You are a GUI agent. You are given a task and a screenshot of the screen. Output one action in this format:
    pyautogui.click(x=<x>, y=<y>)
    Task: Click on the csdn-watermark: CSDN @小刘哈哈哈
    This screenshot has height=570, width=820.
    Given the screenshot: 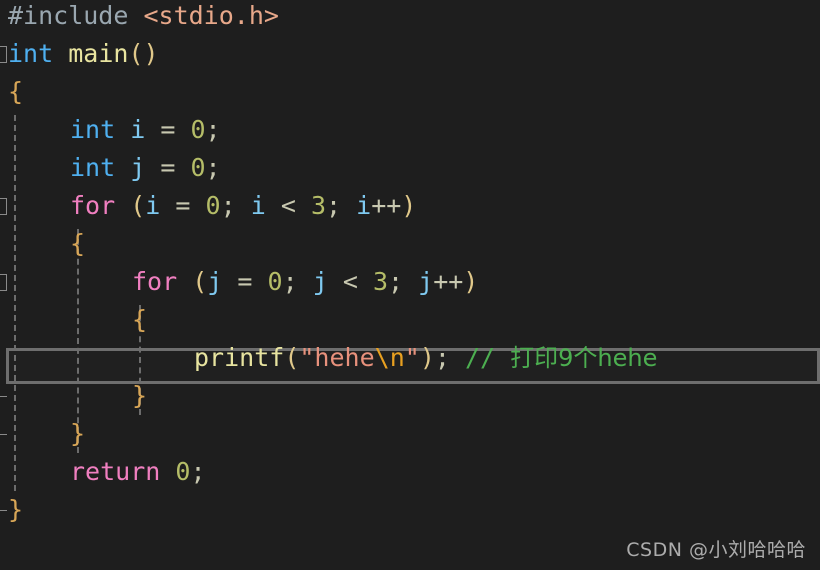 What is the action you would take?
    pyautogui.click(x=716, y=550)
    